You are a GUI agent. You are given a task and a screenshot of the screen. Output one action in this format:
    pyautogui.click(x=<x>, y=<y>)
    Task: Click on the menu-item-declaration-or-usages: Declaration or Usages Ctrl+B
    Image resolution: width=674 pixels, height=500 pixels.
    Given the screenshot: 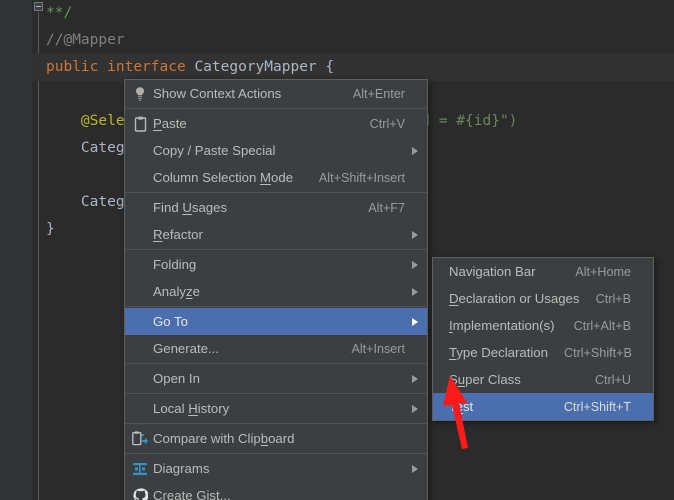 What is the action you would take?
    pyautogui.click(x=543, y=298)
    